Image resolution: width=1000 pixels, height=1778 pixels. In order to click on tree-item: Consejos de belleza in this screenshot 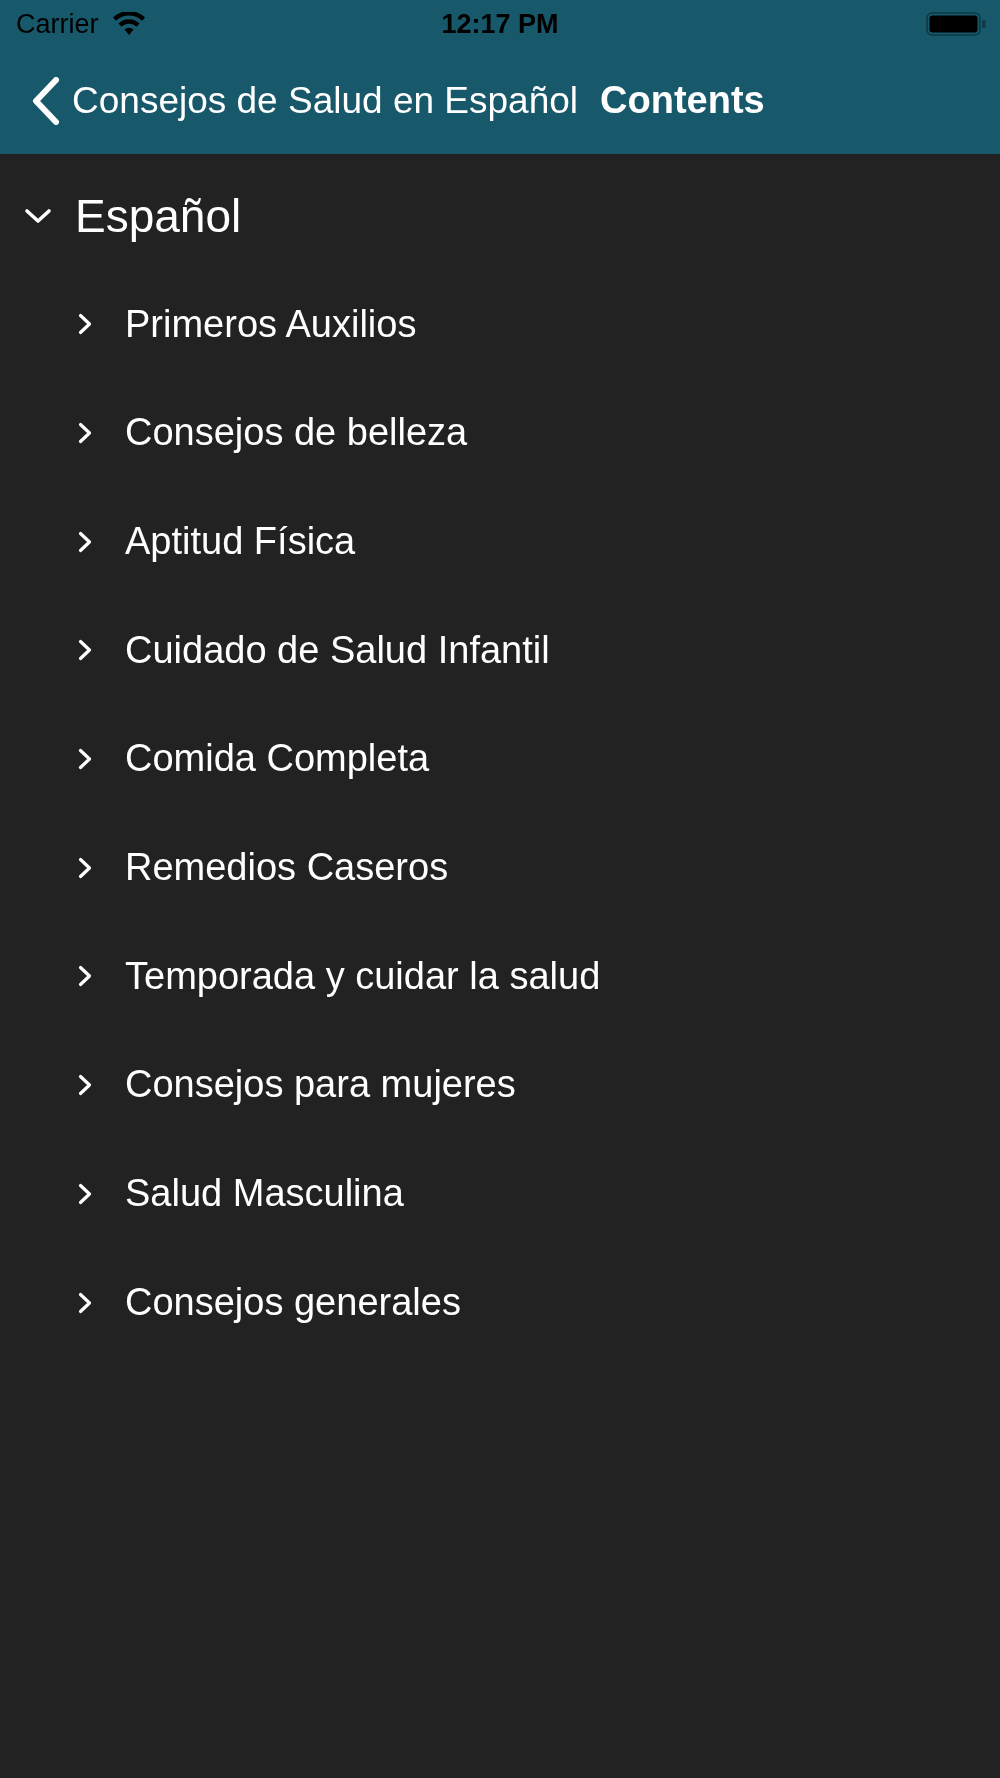, I will do `click(500, 433)`.